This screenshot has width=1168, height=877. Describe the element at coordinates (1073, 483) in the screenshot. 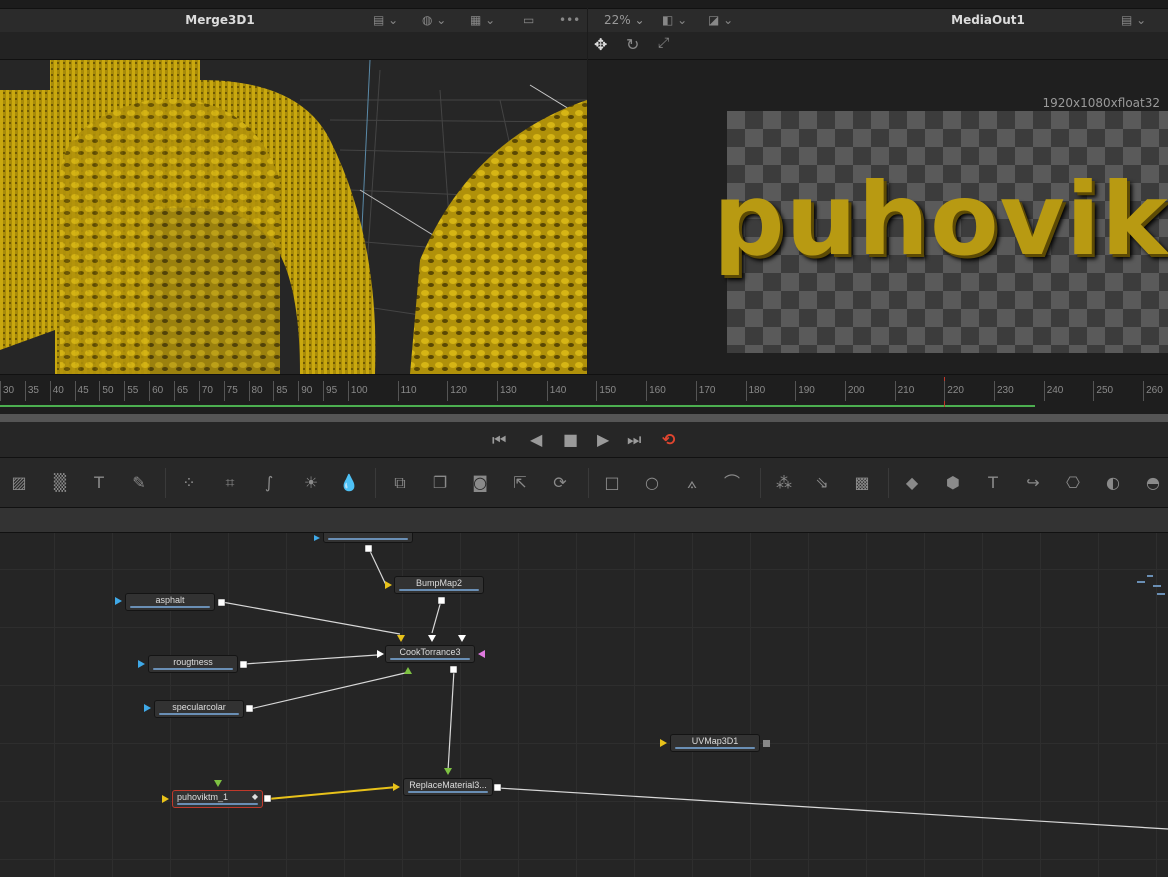

I see `camera3d-tool-icon: ⎔` at that location.